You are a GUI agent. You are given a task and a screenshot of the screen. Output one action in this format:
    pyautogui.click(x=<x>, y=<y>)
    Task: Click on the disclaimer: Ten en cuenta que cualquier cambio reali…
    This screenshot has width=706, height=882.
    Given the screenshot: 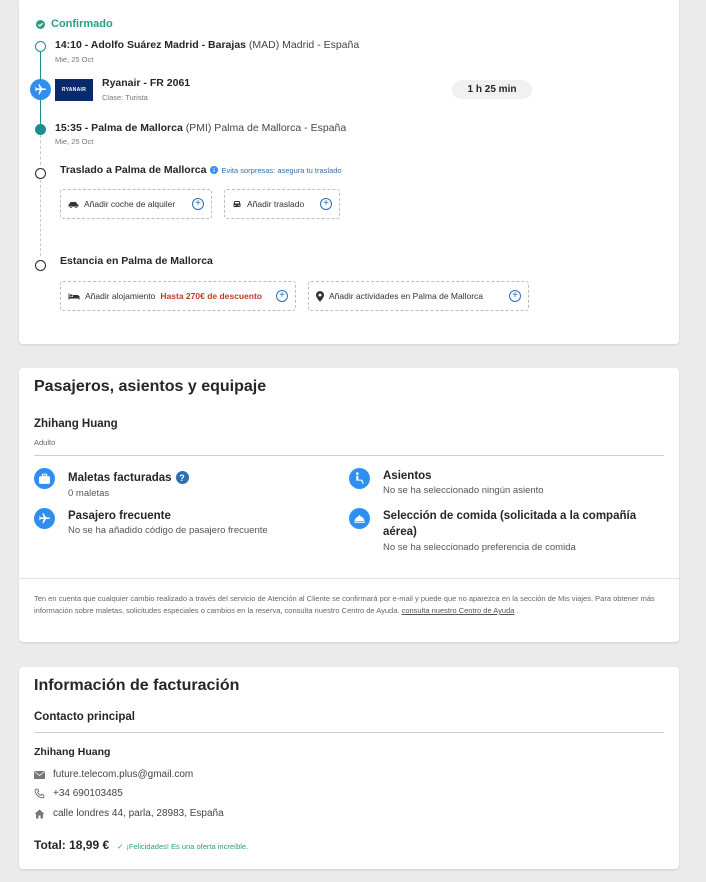 What is the action you would take?
    pyautogui.click(x=349, y=605)
    